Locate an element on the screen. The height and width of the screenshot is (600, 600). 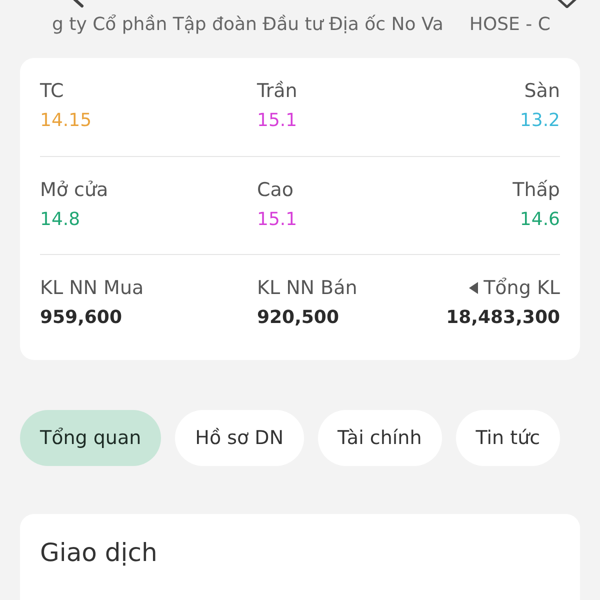
section-title: Giao dịch is located at coordinates (99, 552).